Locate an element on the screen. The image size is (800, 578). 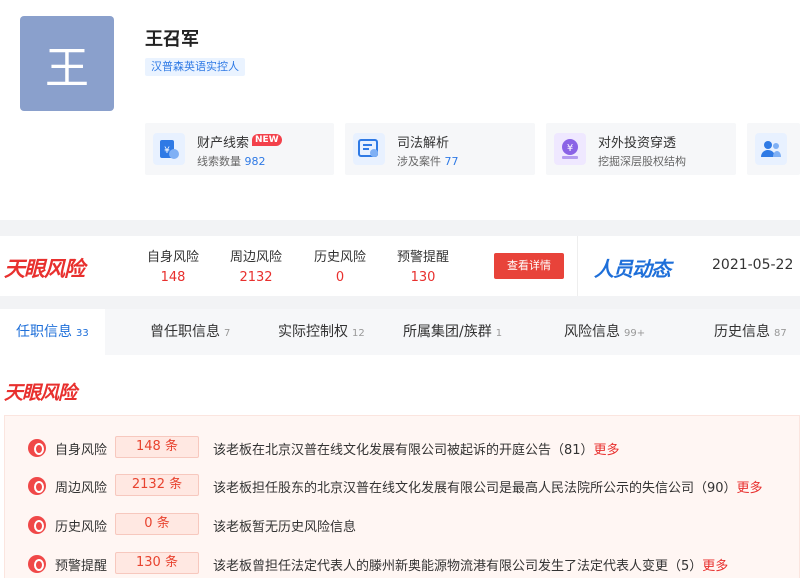
risk-label: 预警提醒 is located at coordinates (81, 566).